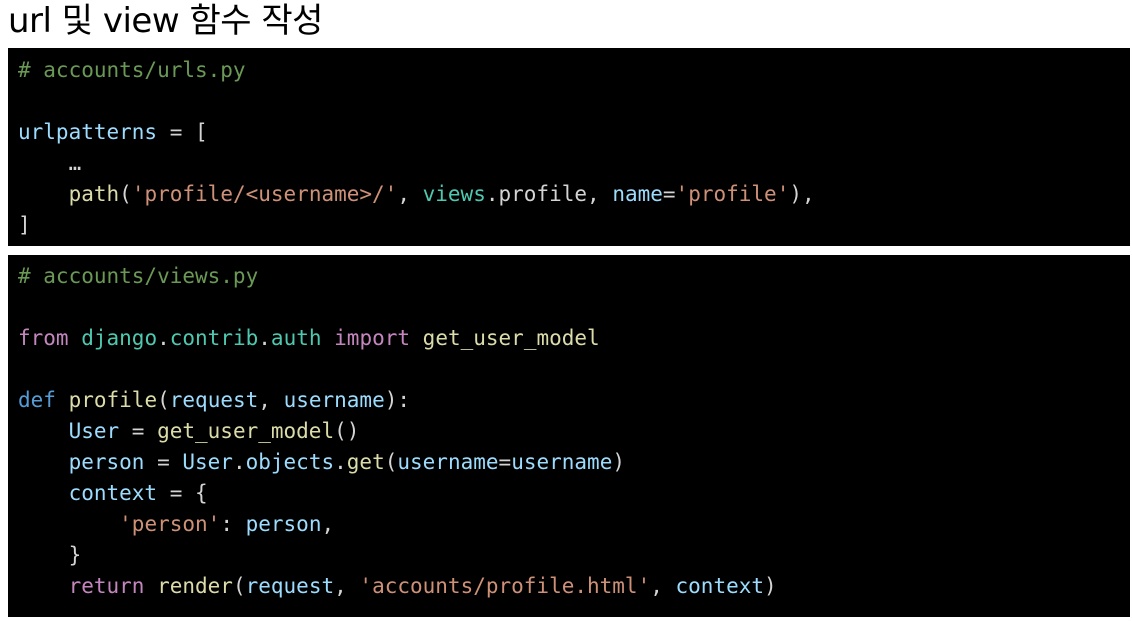 The width and height of the screenshot is (1132, 621). I want to click on code-token: get, so click(365, 462).